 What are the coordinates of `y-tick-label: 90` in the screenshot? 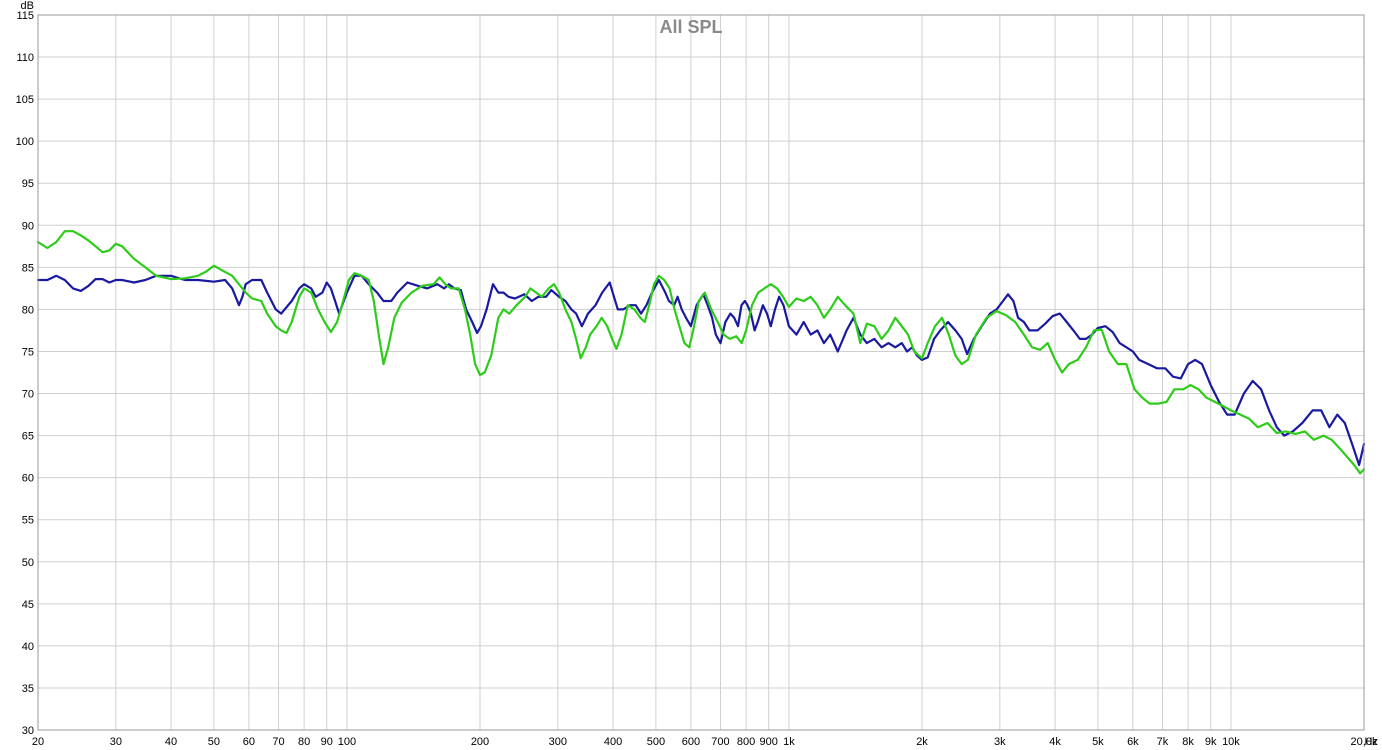 It's located at (28, 226).